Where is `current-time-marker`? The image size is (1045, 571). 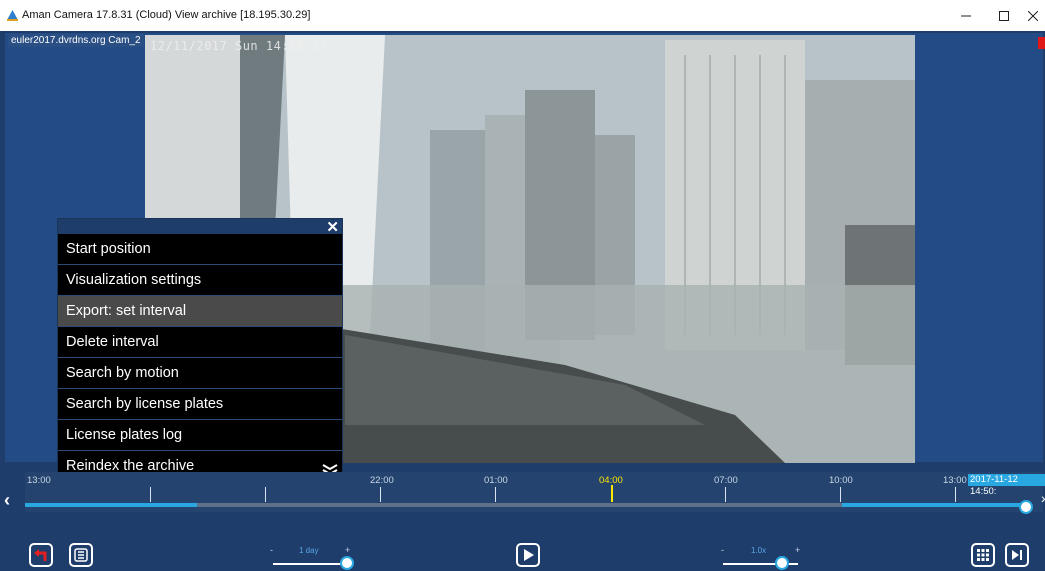 current-time-marker is located at coordinates (612, 493).